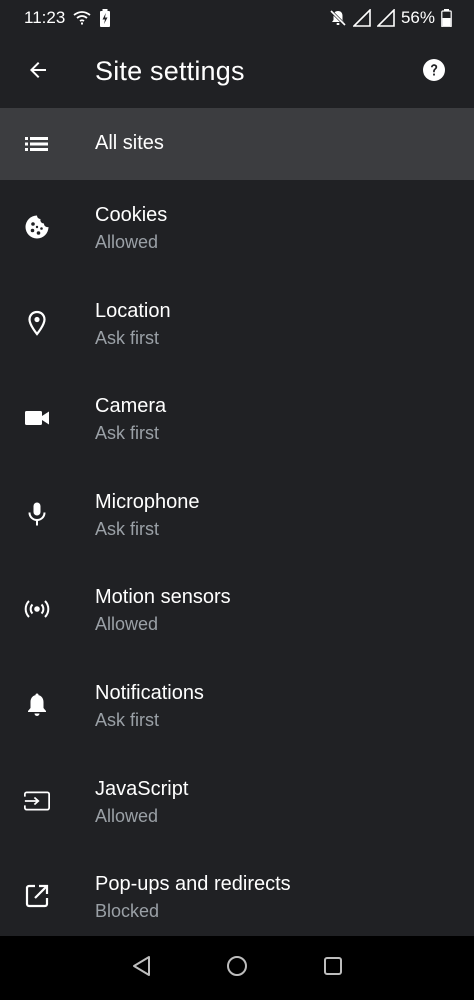 The width and height of the screenshot is (474, 1000). I want to click on setting-title: JavaScript, so click(142, 788).